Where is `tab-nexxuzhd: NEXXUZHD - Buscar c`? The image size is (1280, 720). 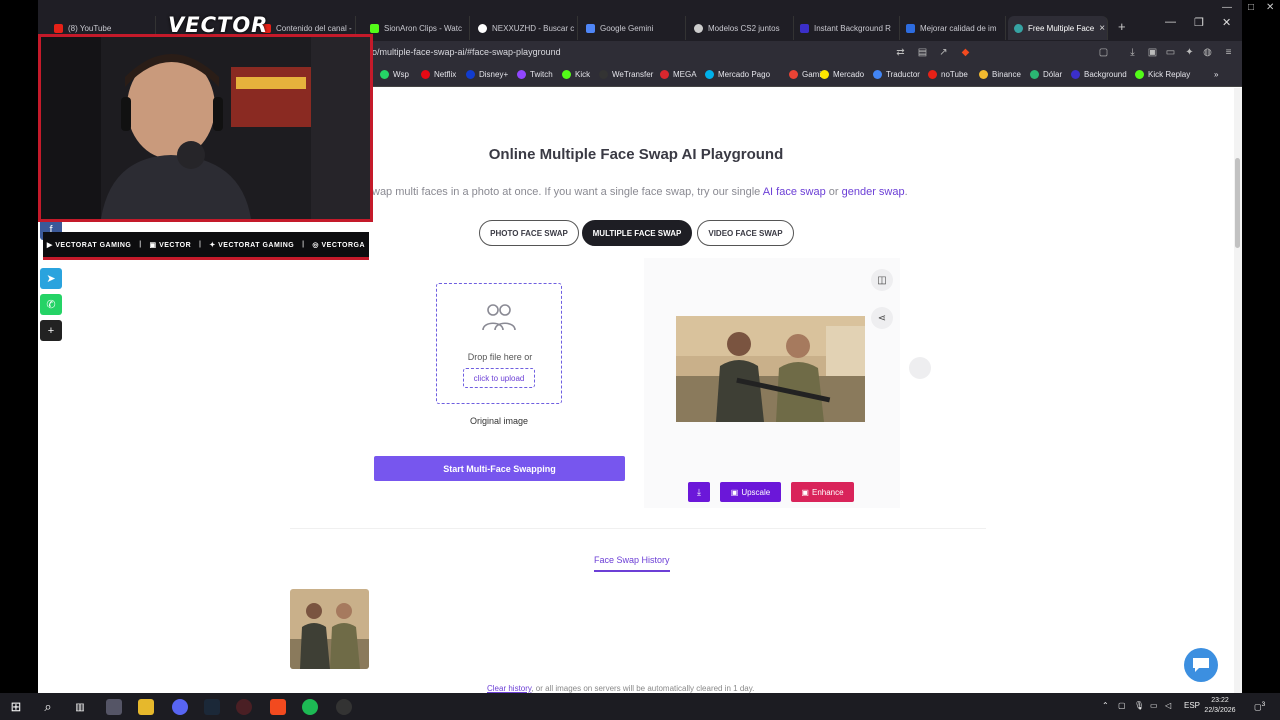 tab-nexxuzhd: NEXXUZHD - Buscar c is located at coordinates (525, 28).